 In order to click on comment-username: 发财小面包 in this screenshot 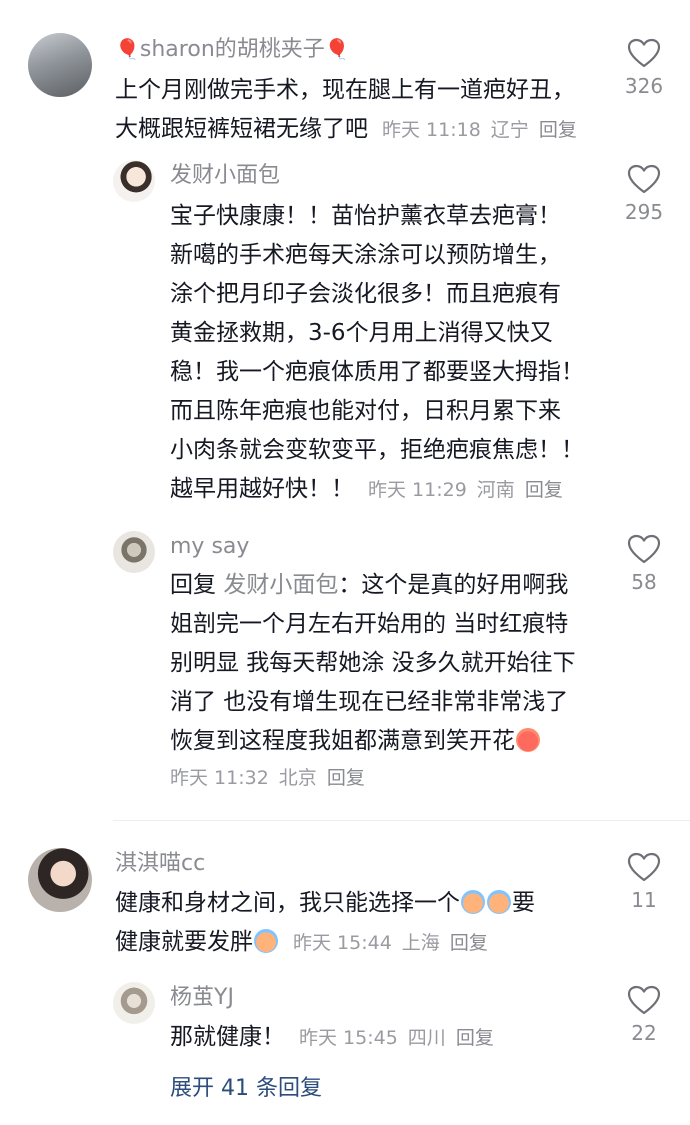, I will do `click(225, 176)`.